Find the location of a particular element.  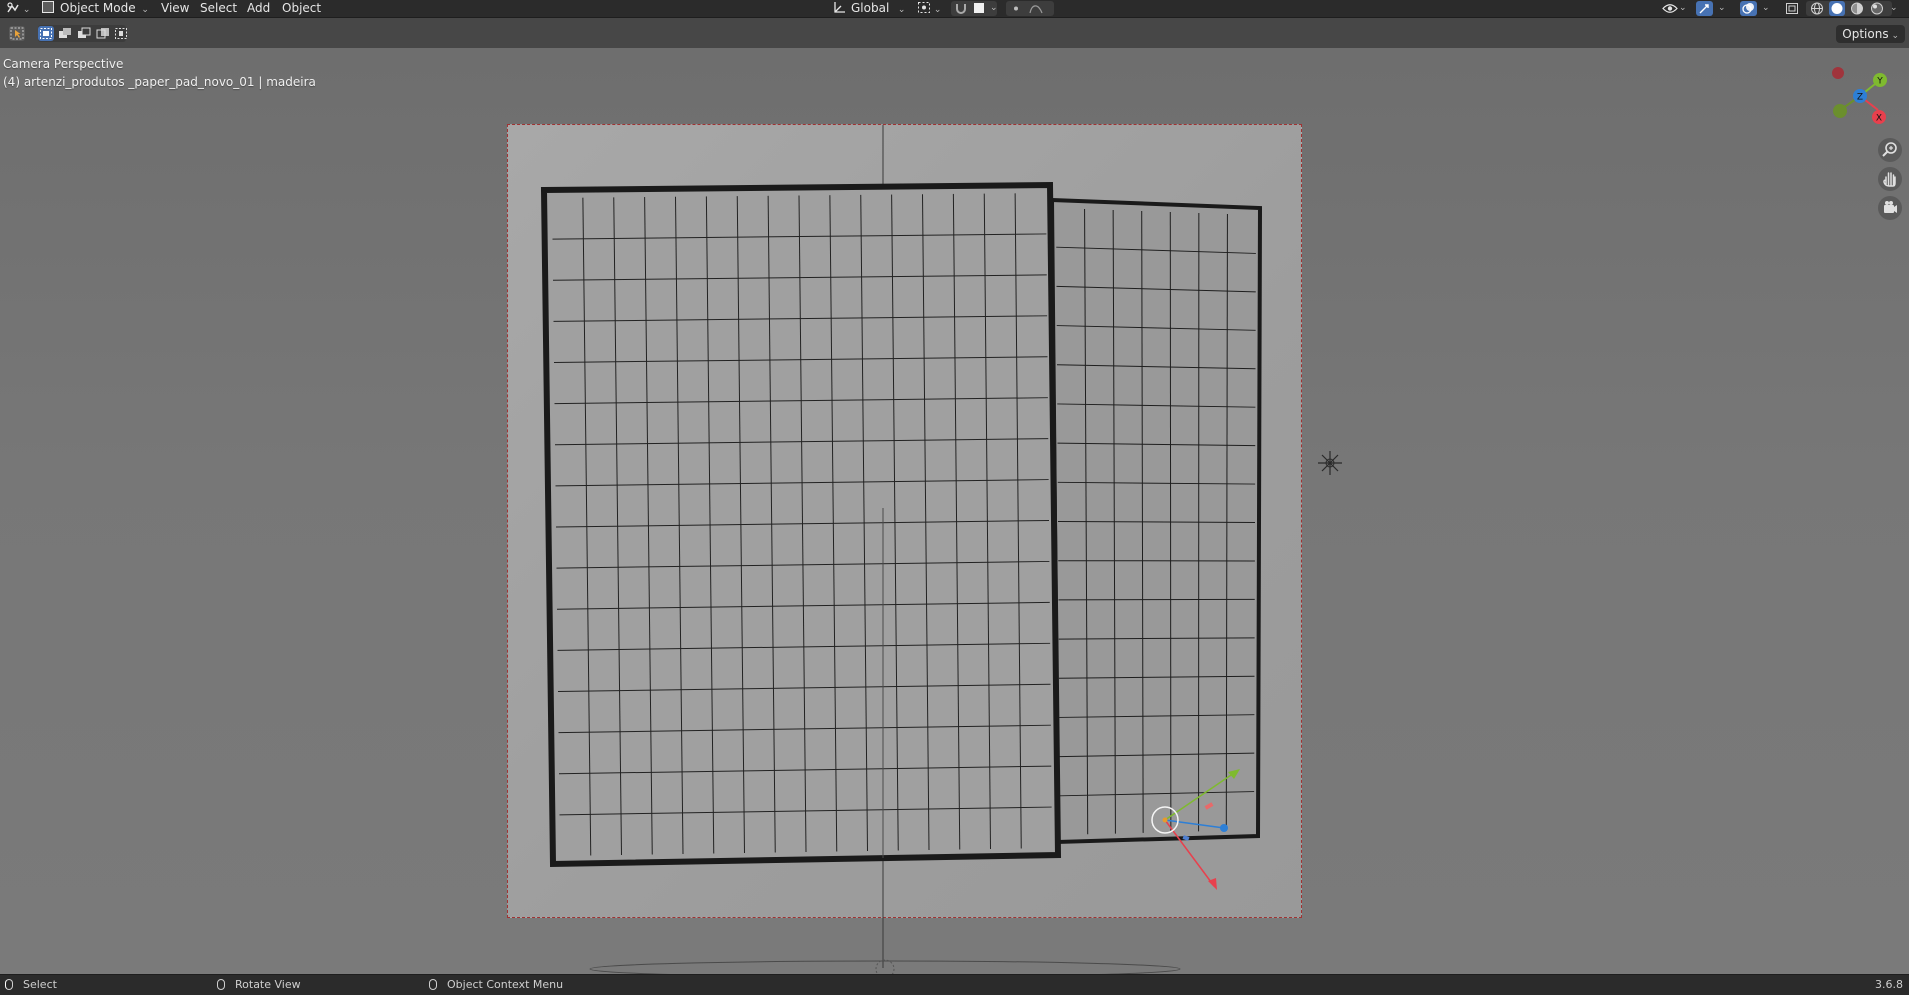

subtract-selection-icon is located at coordinates (84, 33).